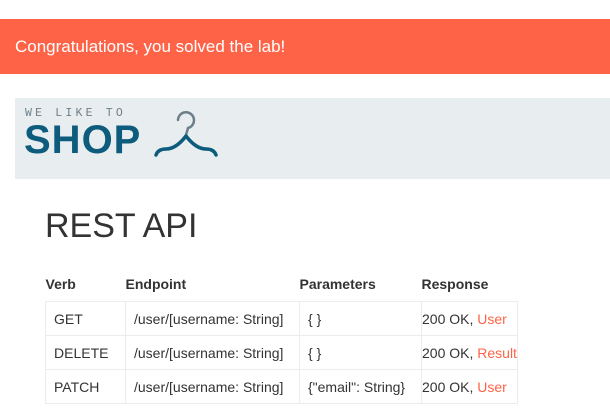 This screenshot has height=412, width=610. I want to click on table-header-row: Verb Endpoint Parameters Response, so click(282, 284).